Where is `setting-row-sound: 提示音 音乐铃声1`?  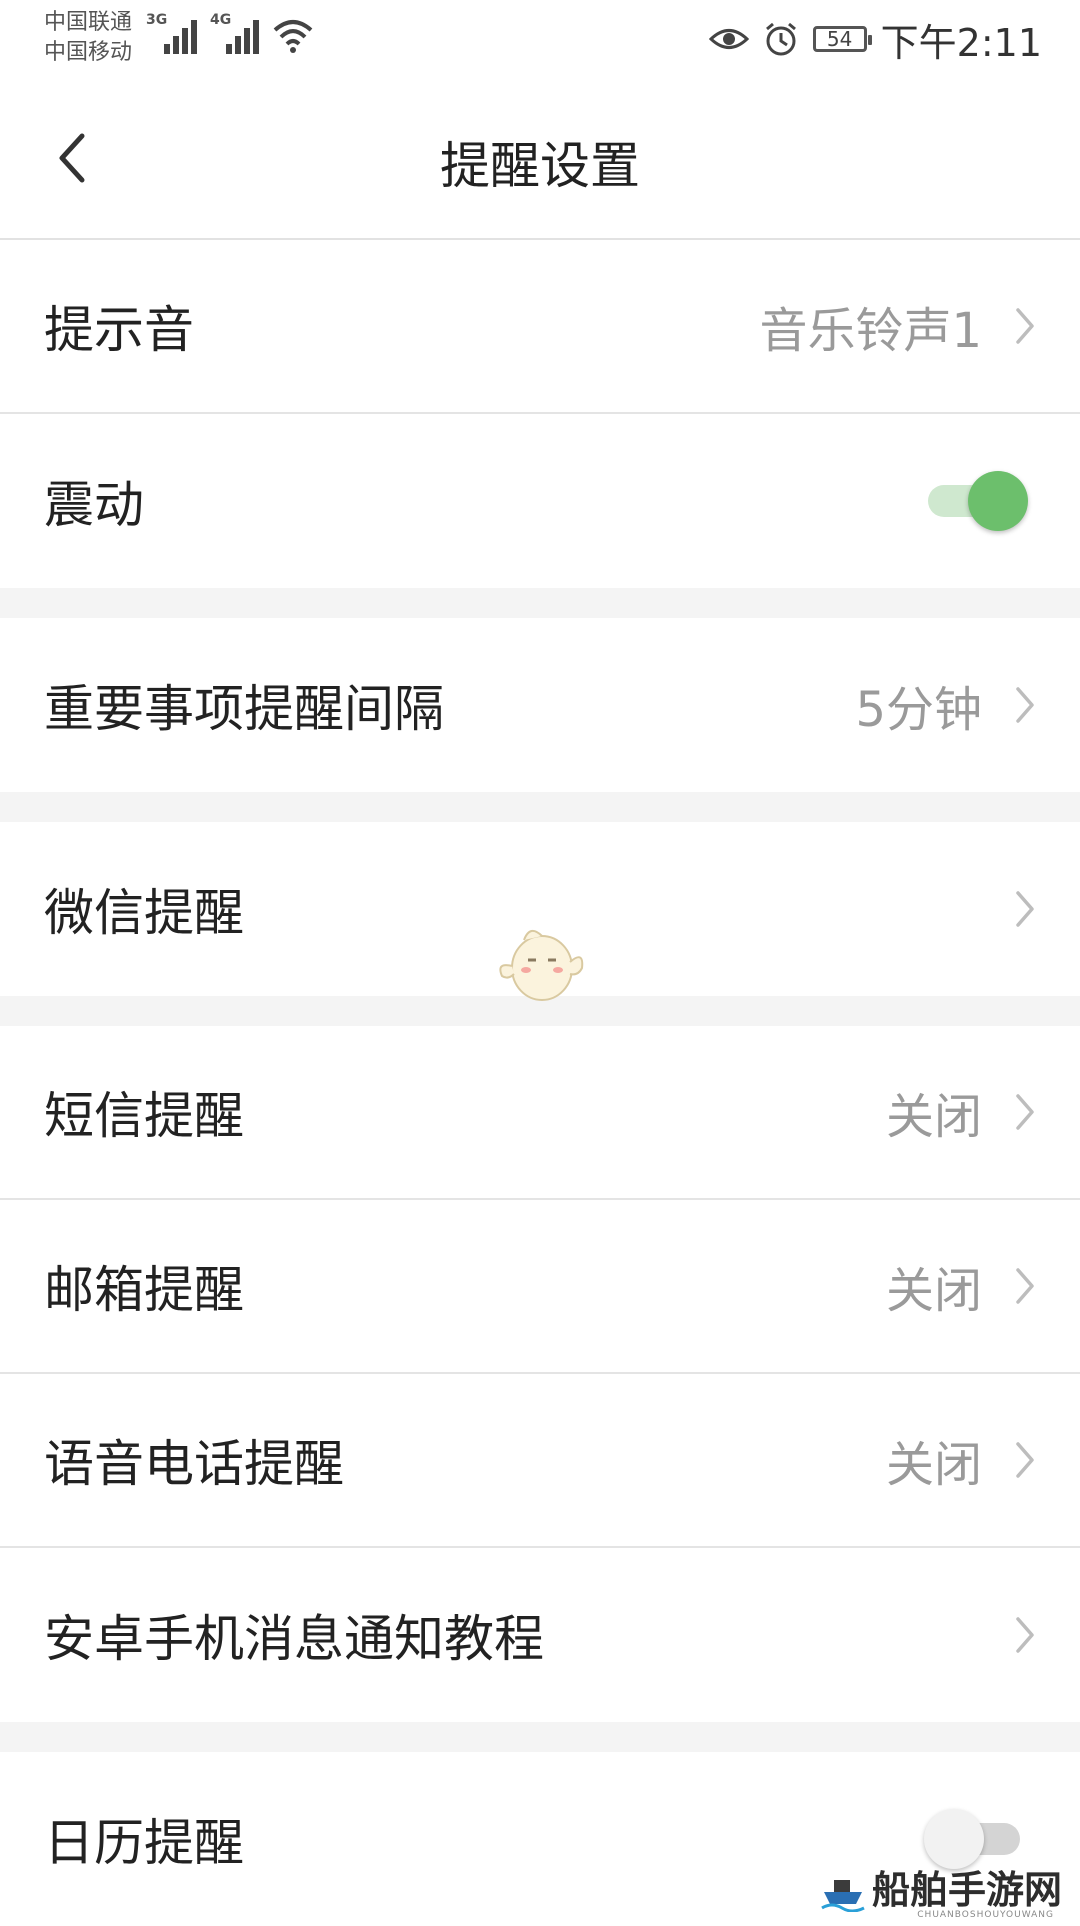 setting-row-sound: 提示音 音乐铃声1 is located at coordinates (540, 327).